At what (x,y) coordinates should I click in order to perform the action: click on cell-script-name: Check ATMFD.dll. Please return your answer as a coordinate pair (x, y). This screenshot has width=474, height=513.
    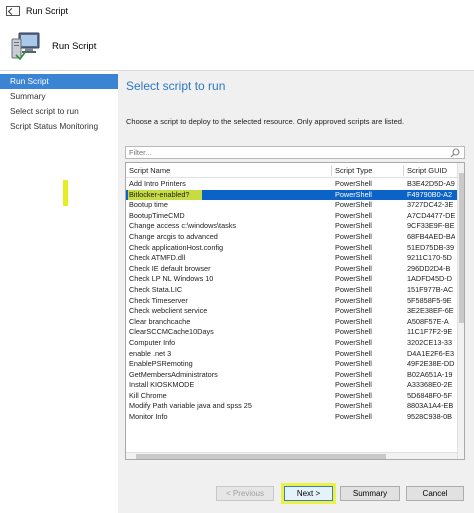
    Looking at the image, I should click on (157, 258).